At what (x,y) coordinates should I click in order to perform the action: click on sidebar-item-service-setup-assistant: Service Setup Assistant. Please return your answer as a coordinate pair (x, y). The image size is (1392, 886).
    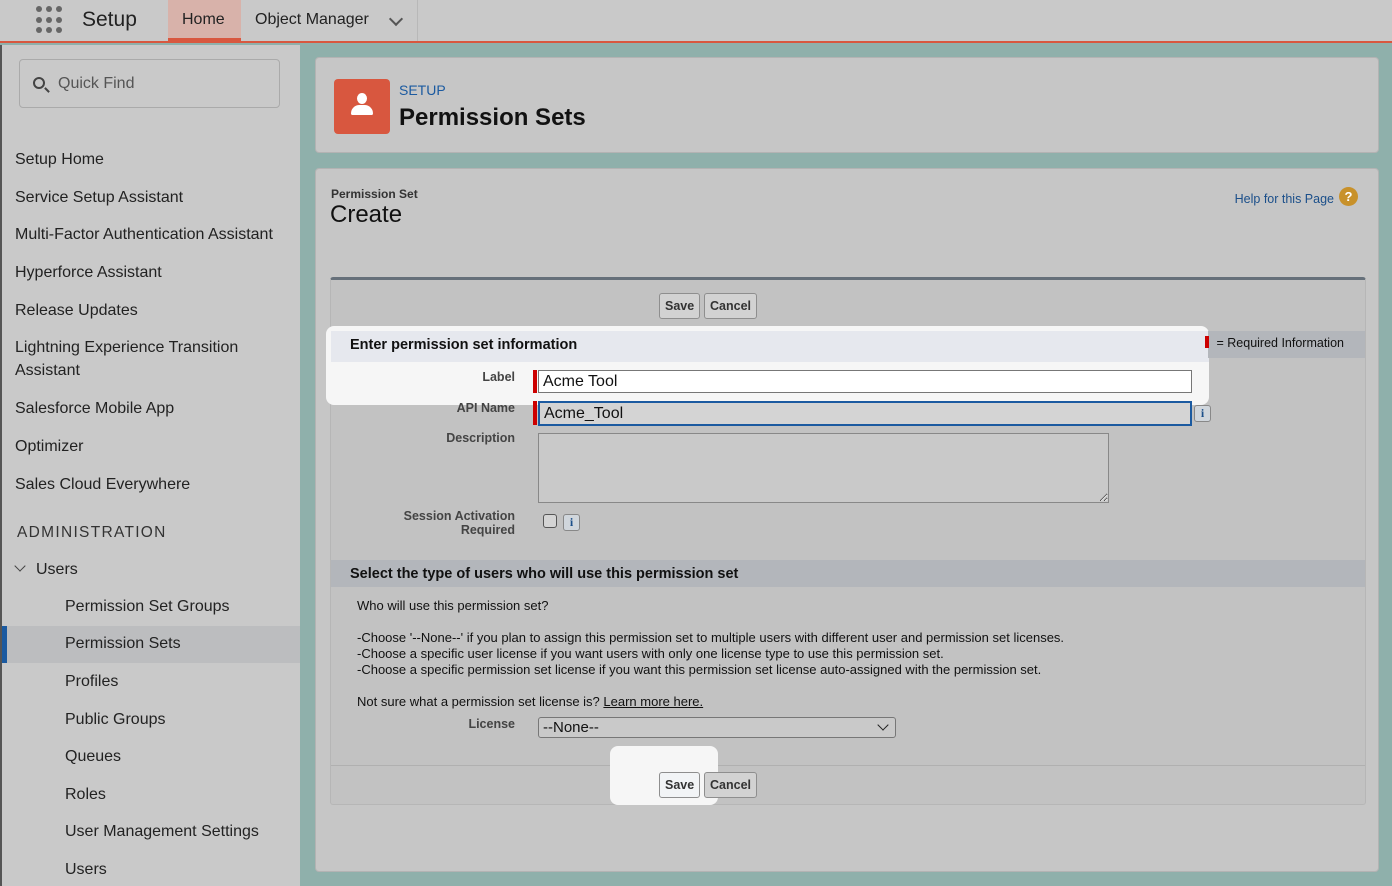
    Looking at the image, I should click on (99, 197).